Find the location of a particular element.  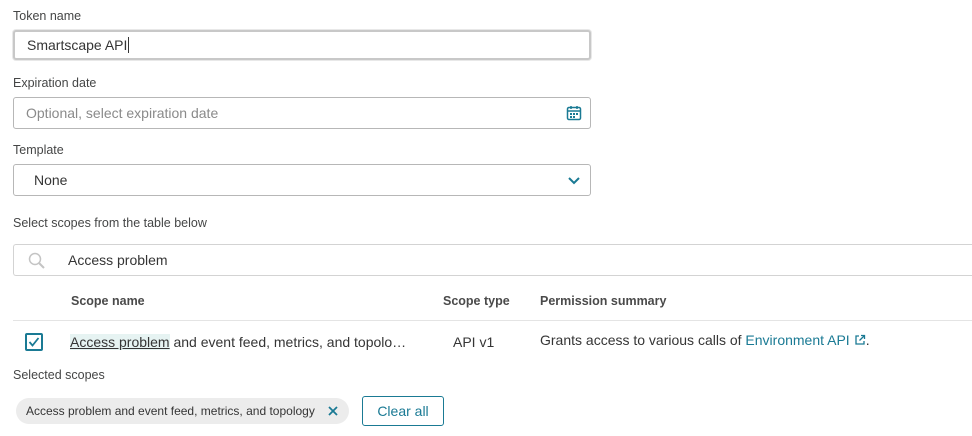

template-select: None is located at coordinates (302, 180).